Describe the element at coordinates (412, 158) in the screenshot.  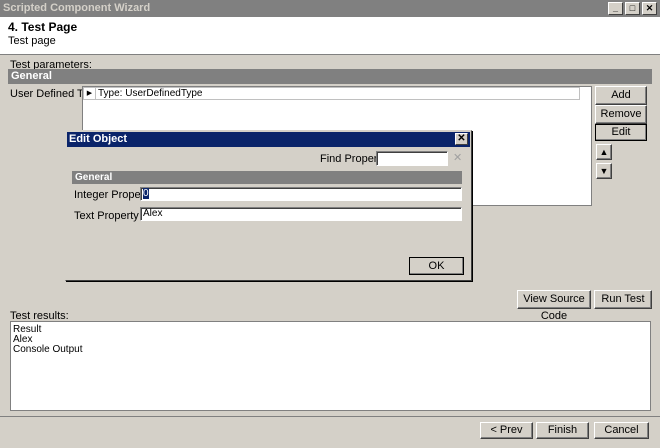
I see `find-properties-input` at that location.